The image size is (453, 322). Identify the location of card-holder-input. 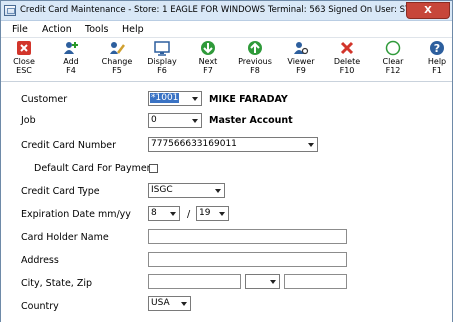
(247, 236).